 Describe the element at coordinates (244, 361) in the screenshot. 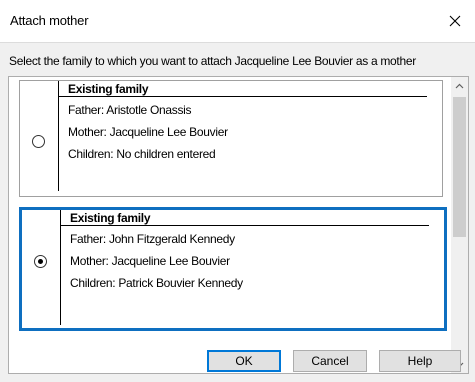

I see `ok-button: OK` at that location.